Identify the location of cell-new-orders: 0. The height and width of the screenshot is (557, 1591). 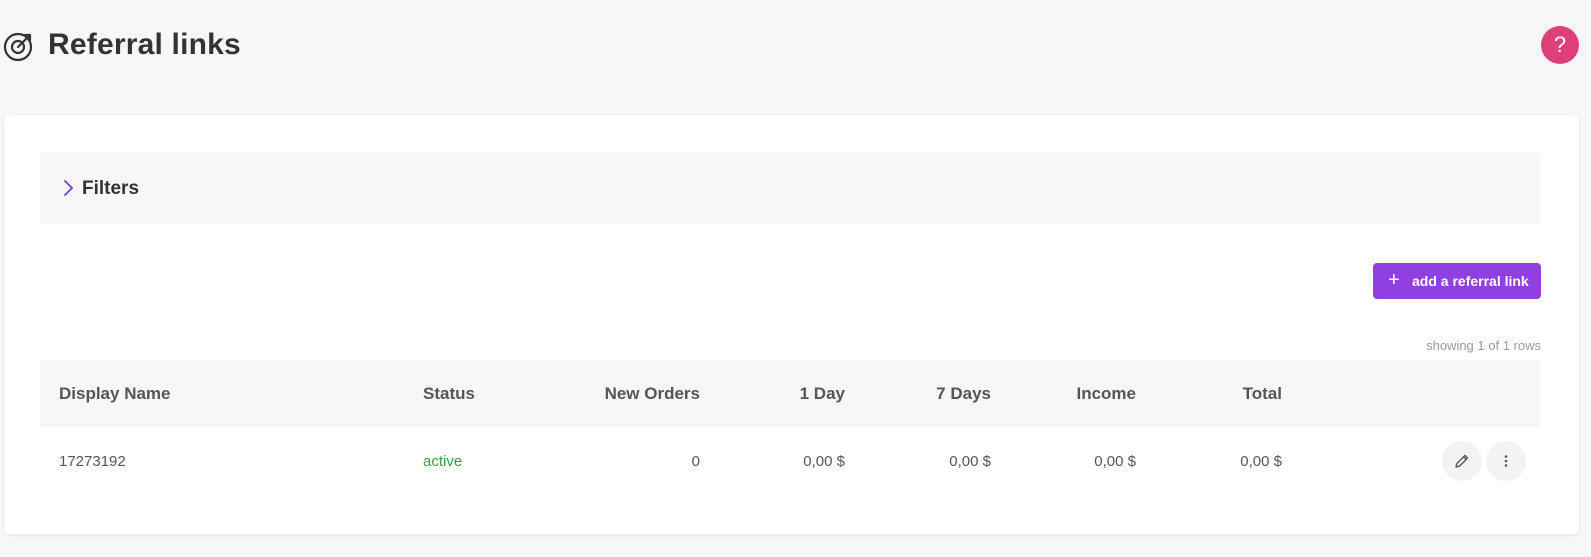
(695, 461).